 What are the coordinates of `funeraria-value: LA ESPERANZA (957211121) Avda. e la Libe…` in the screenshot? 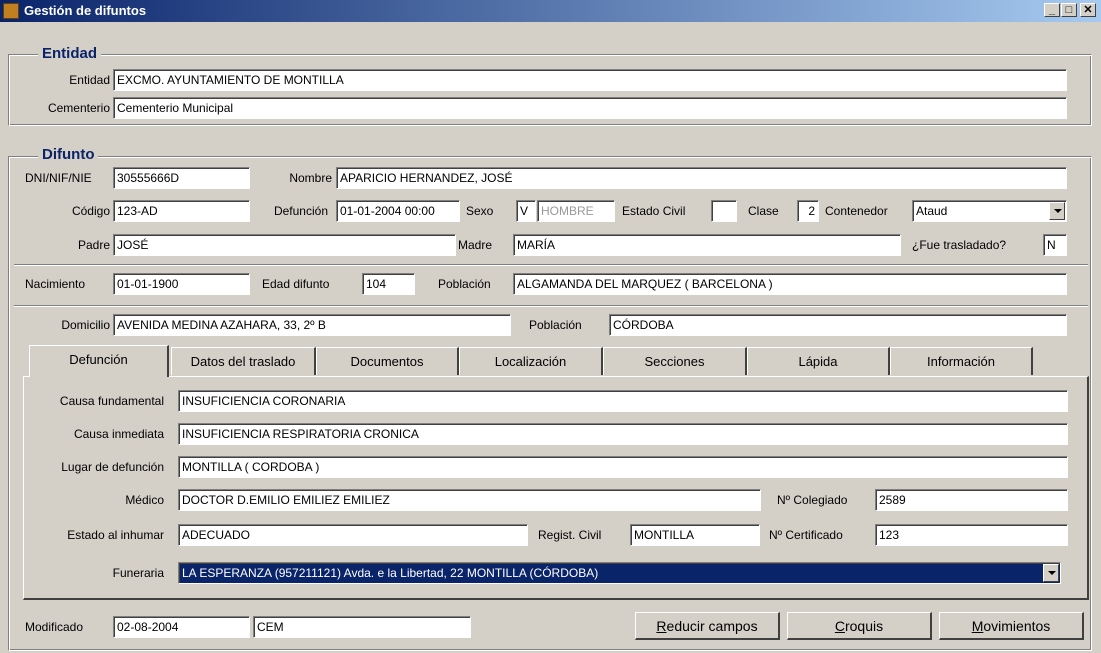 It's located at (390, 573).